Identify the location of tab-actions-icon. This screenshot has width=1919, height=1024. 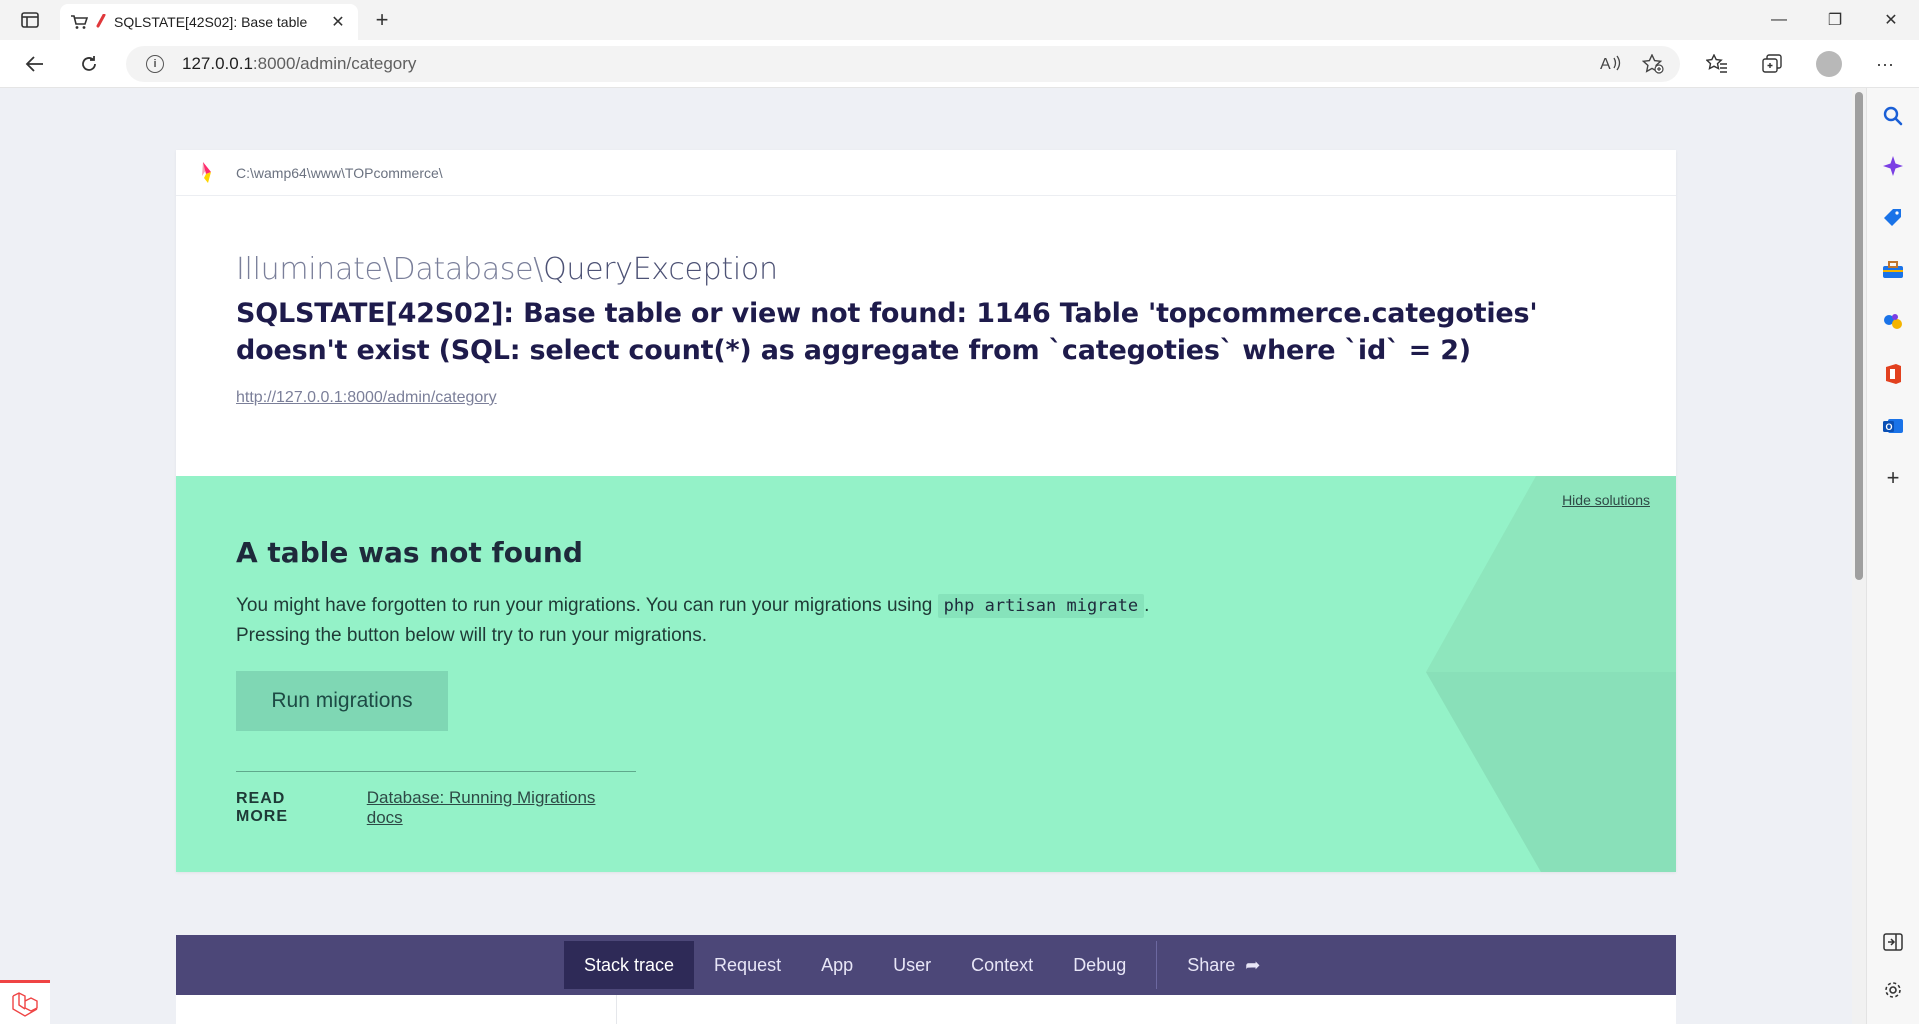
(30, 20).